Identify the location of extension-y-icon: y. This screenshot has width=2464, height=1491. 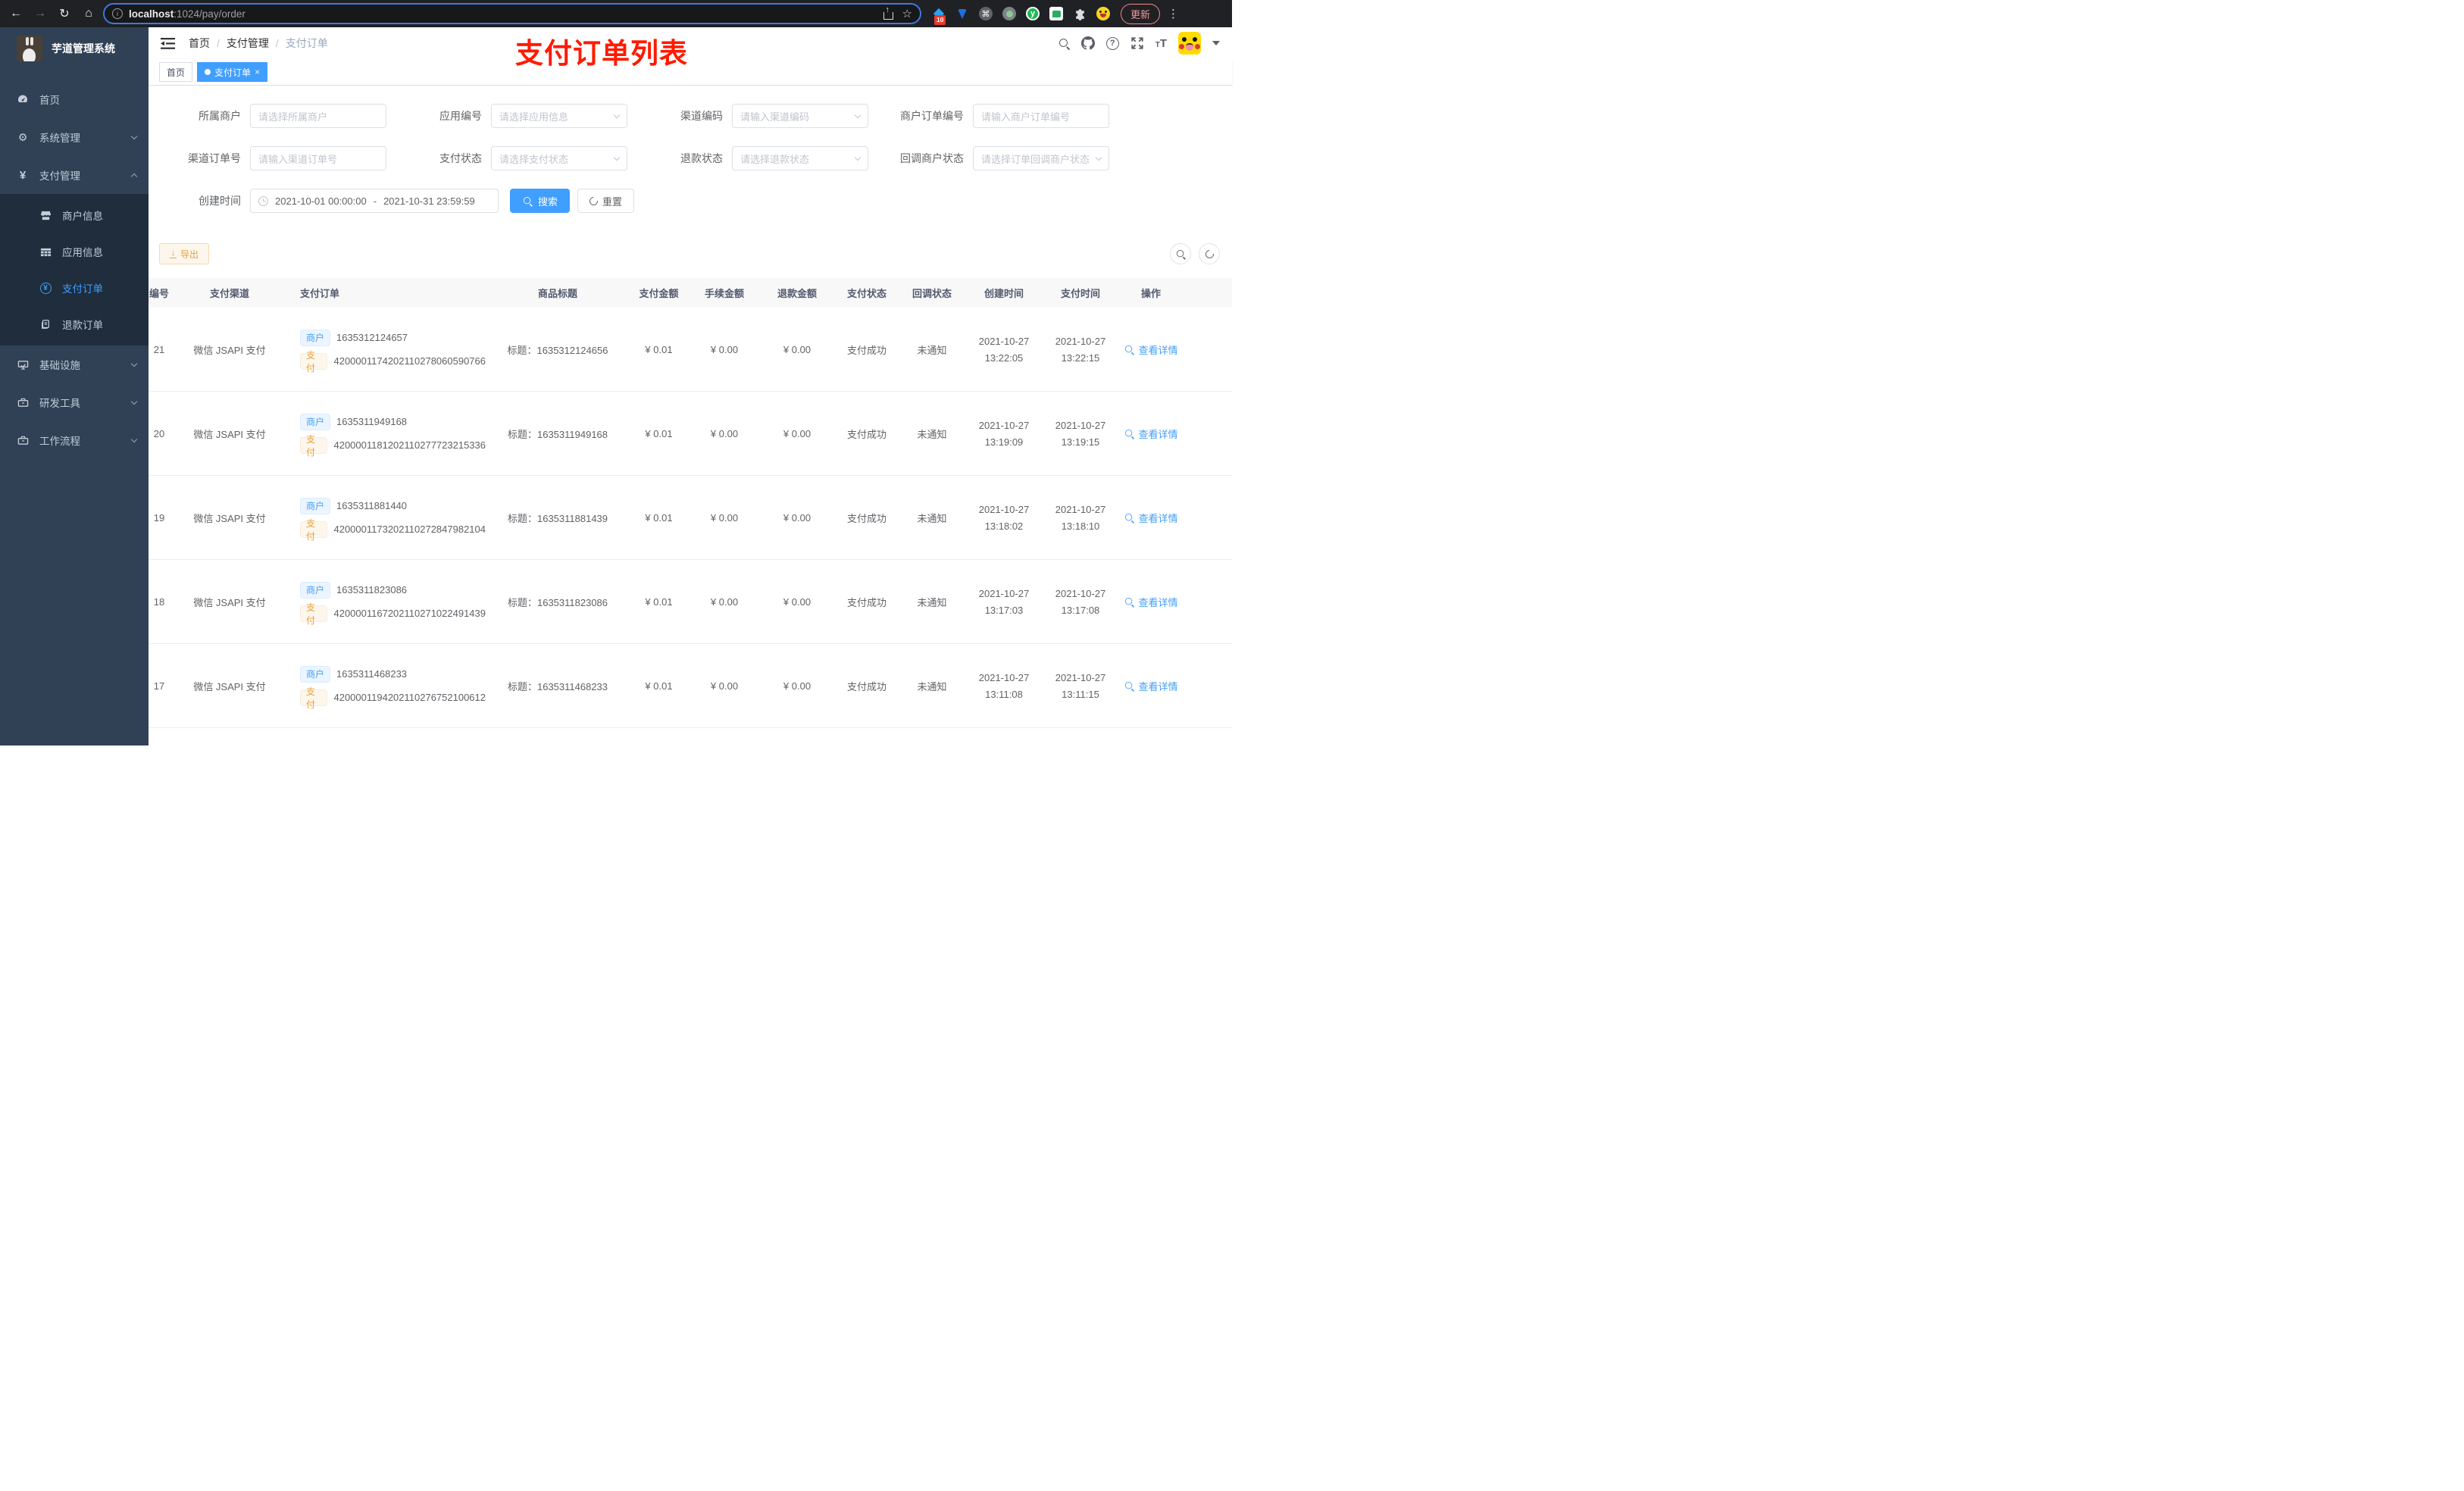
(1033, 13).